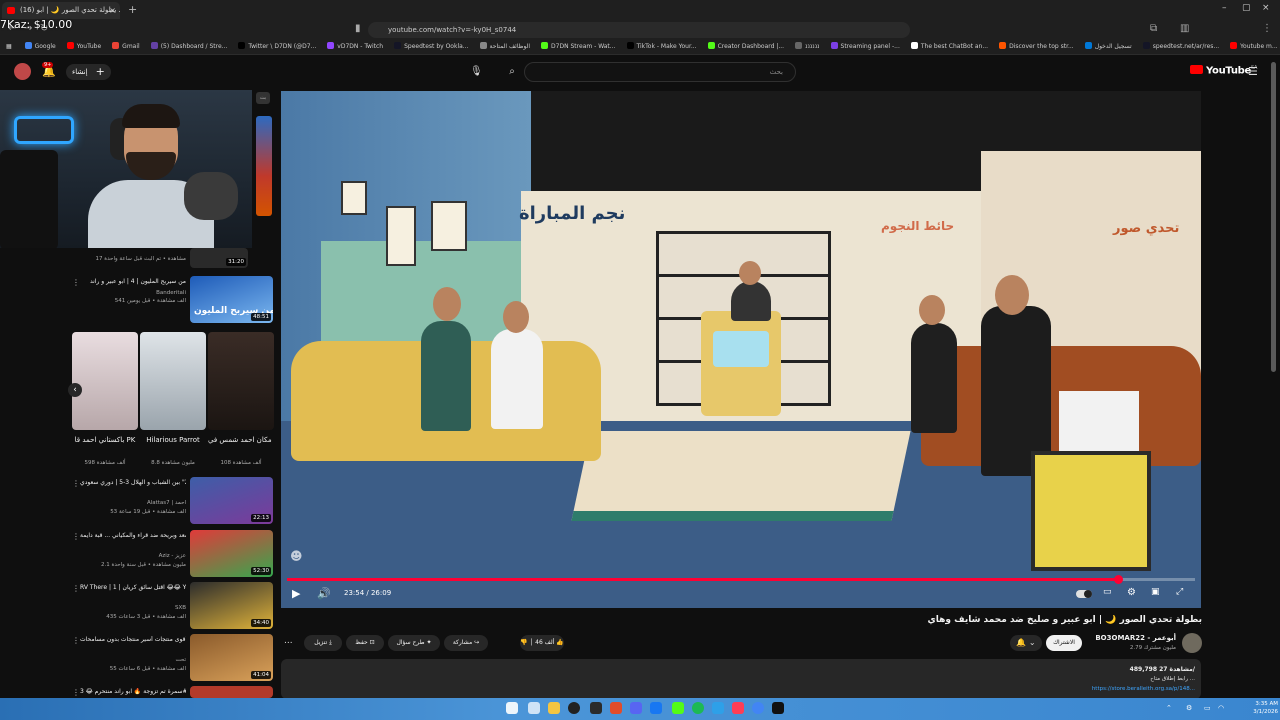 The height and width of the screenshot is (720, 1280). Describe the element at coordinates (466, 643) in the screenshot. I see `share-button: مشاركة ↪` at that location.